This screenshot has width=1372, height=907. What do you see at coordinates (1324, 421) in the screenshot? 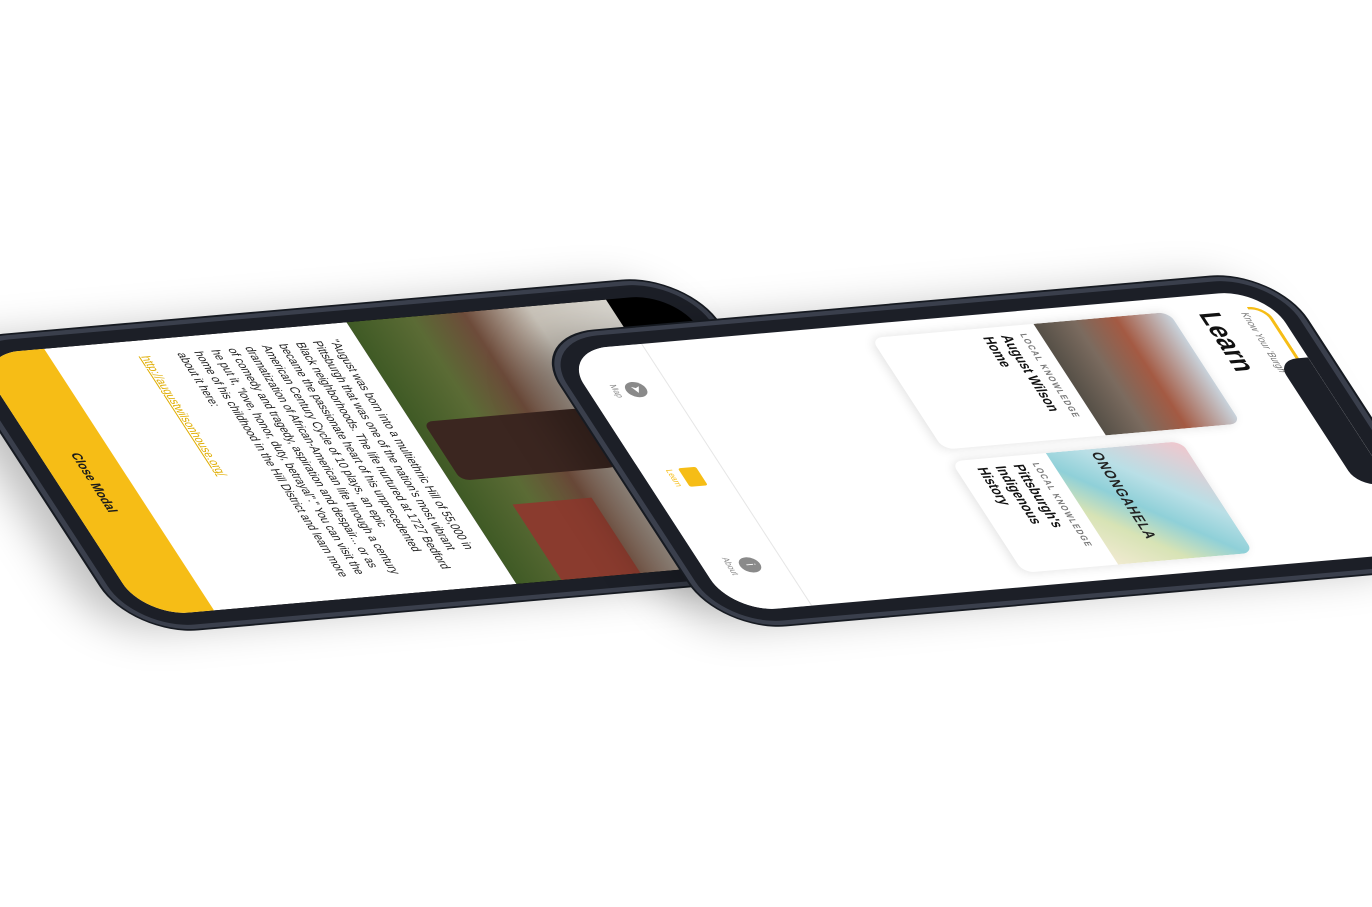
I see `phone-notch` at bounding box center [1324, 421].